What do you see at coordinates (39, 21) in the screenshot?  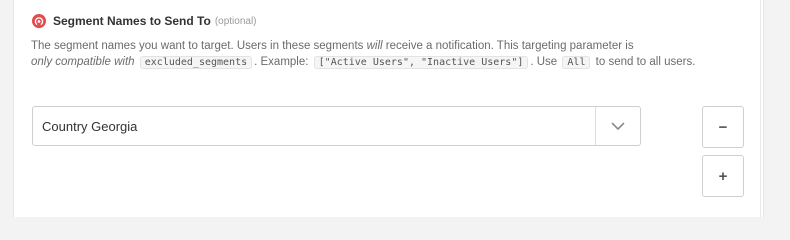 I see `onesignal-app-icon` at bounding box center [39, 21].